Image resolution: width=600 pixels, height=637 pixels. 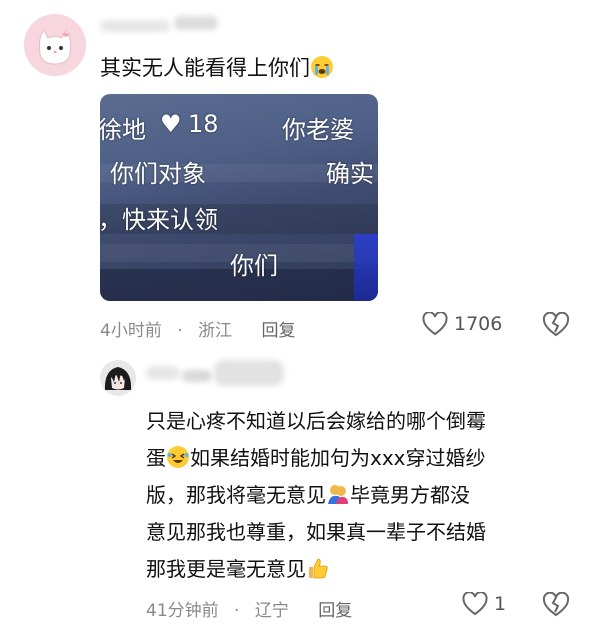 I want to click on reply-like-count: 1, so click(x=500, y=604).